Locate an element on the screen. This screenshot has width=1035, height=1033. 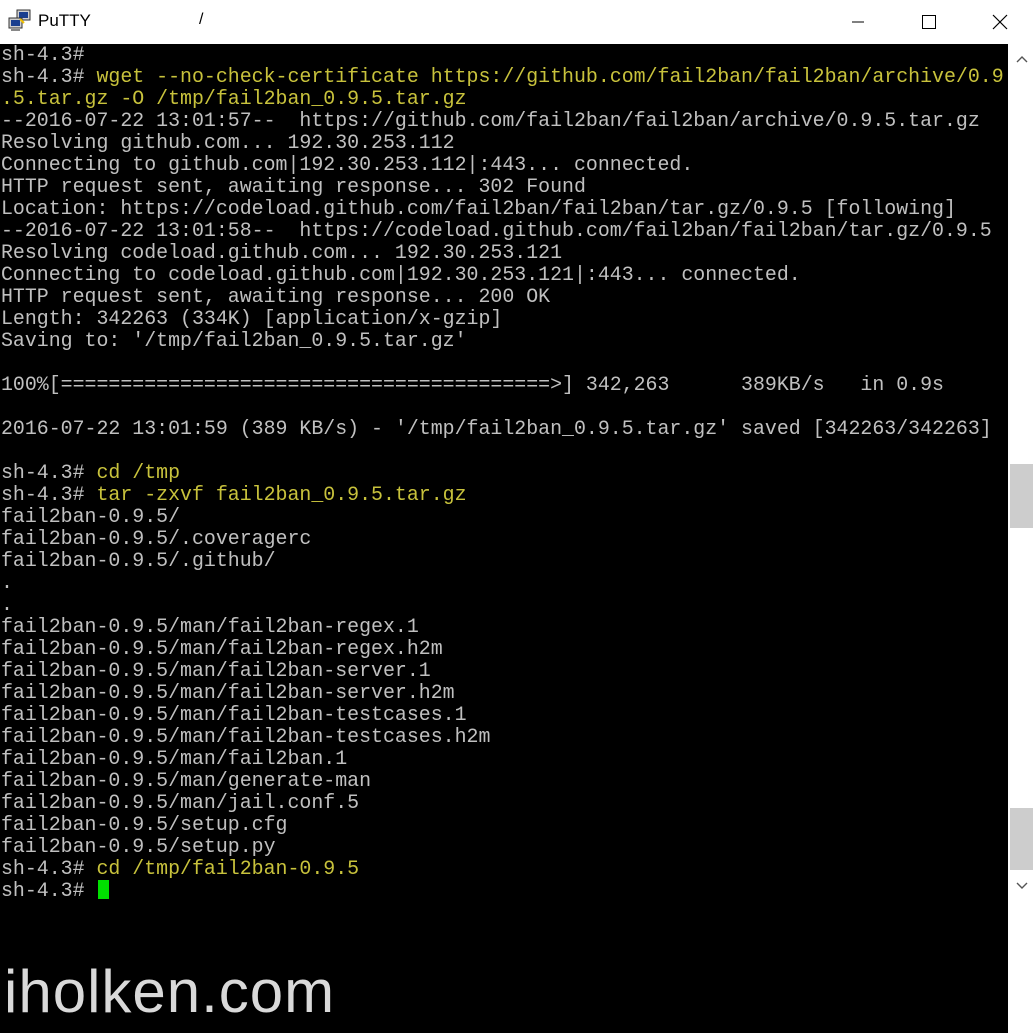
title-mark: / is located at coordinates (201, 19).